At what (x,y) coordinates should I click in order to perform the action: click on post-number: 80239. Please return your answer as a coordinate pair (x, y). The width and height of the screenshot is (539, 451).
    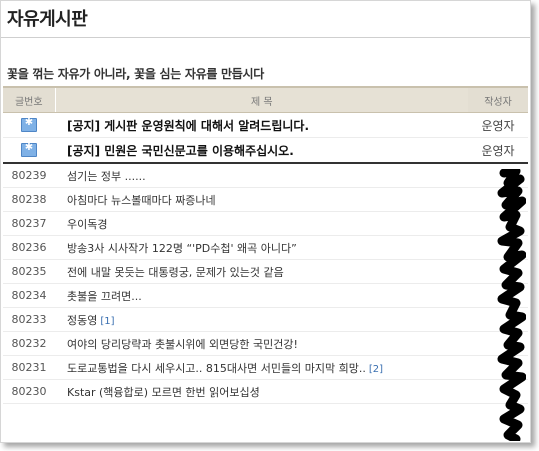
    Looking at the image, I should click on (29, 175).